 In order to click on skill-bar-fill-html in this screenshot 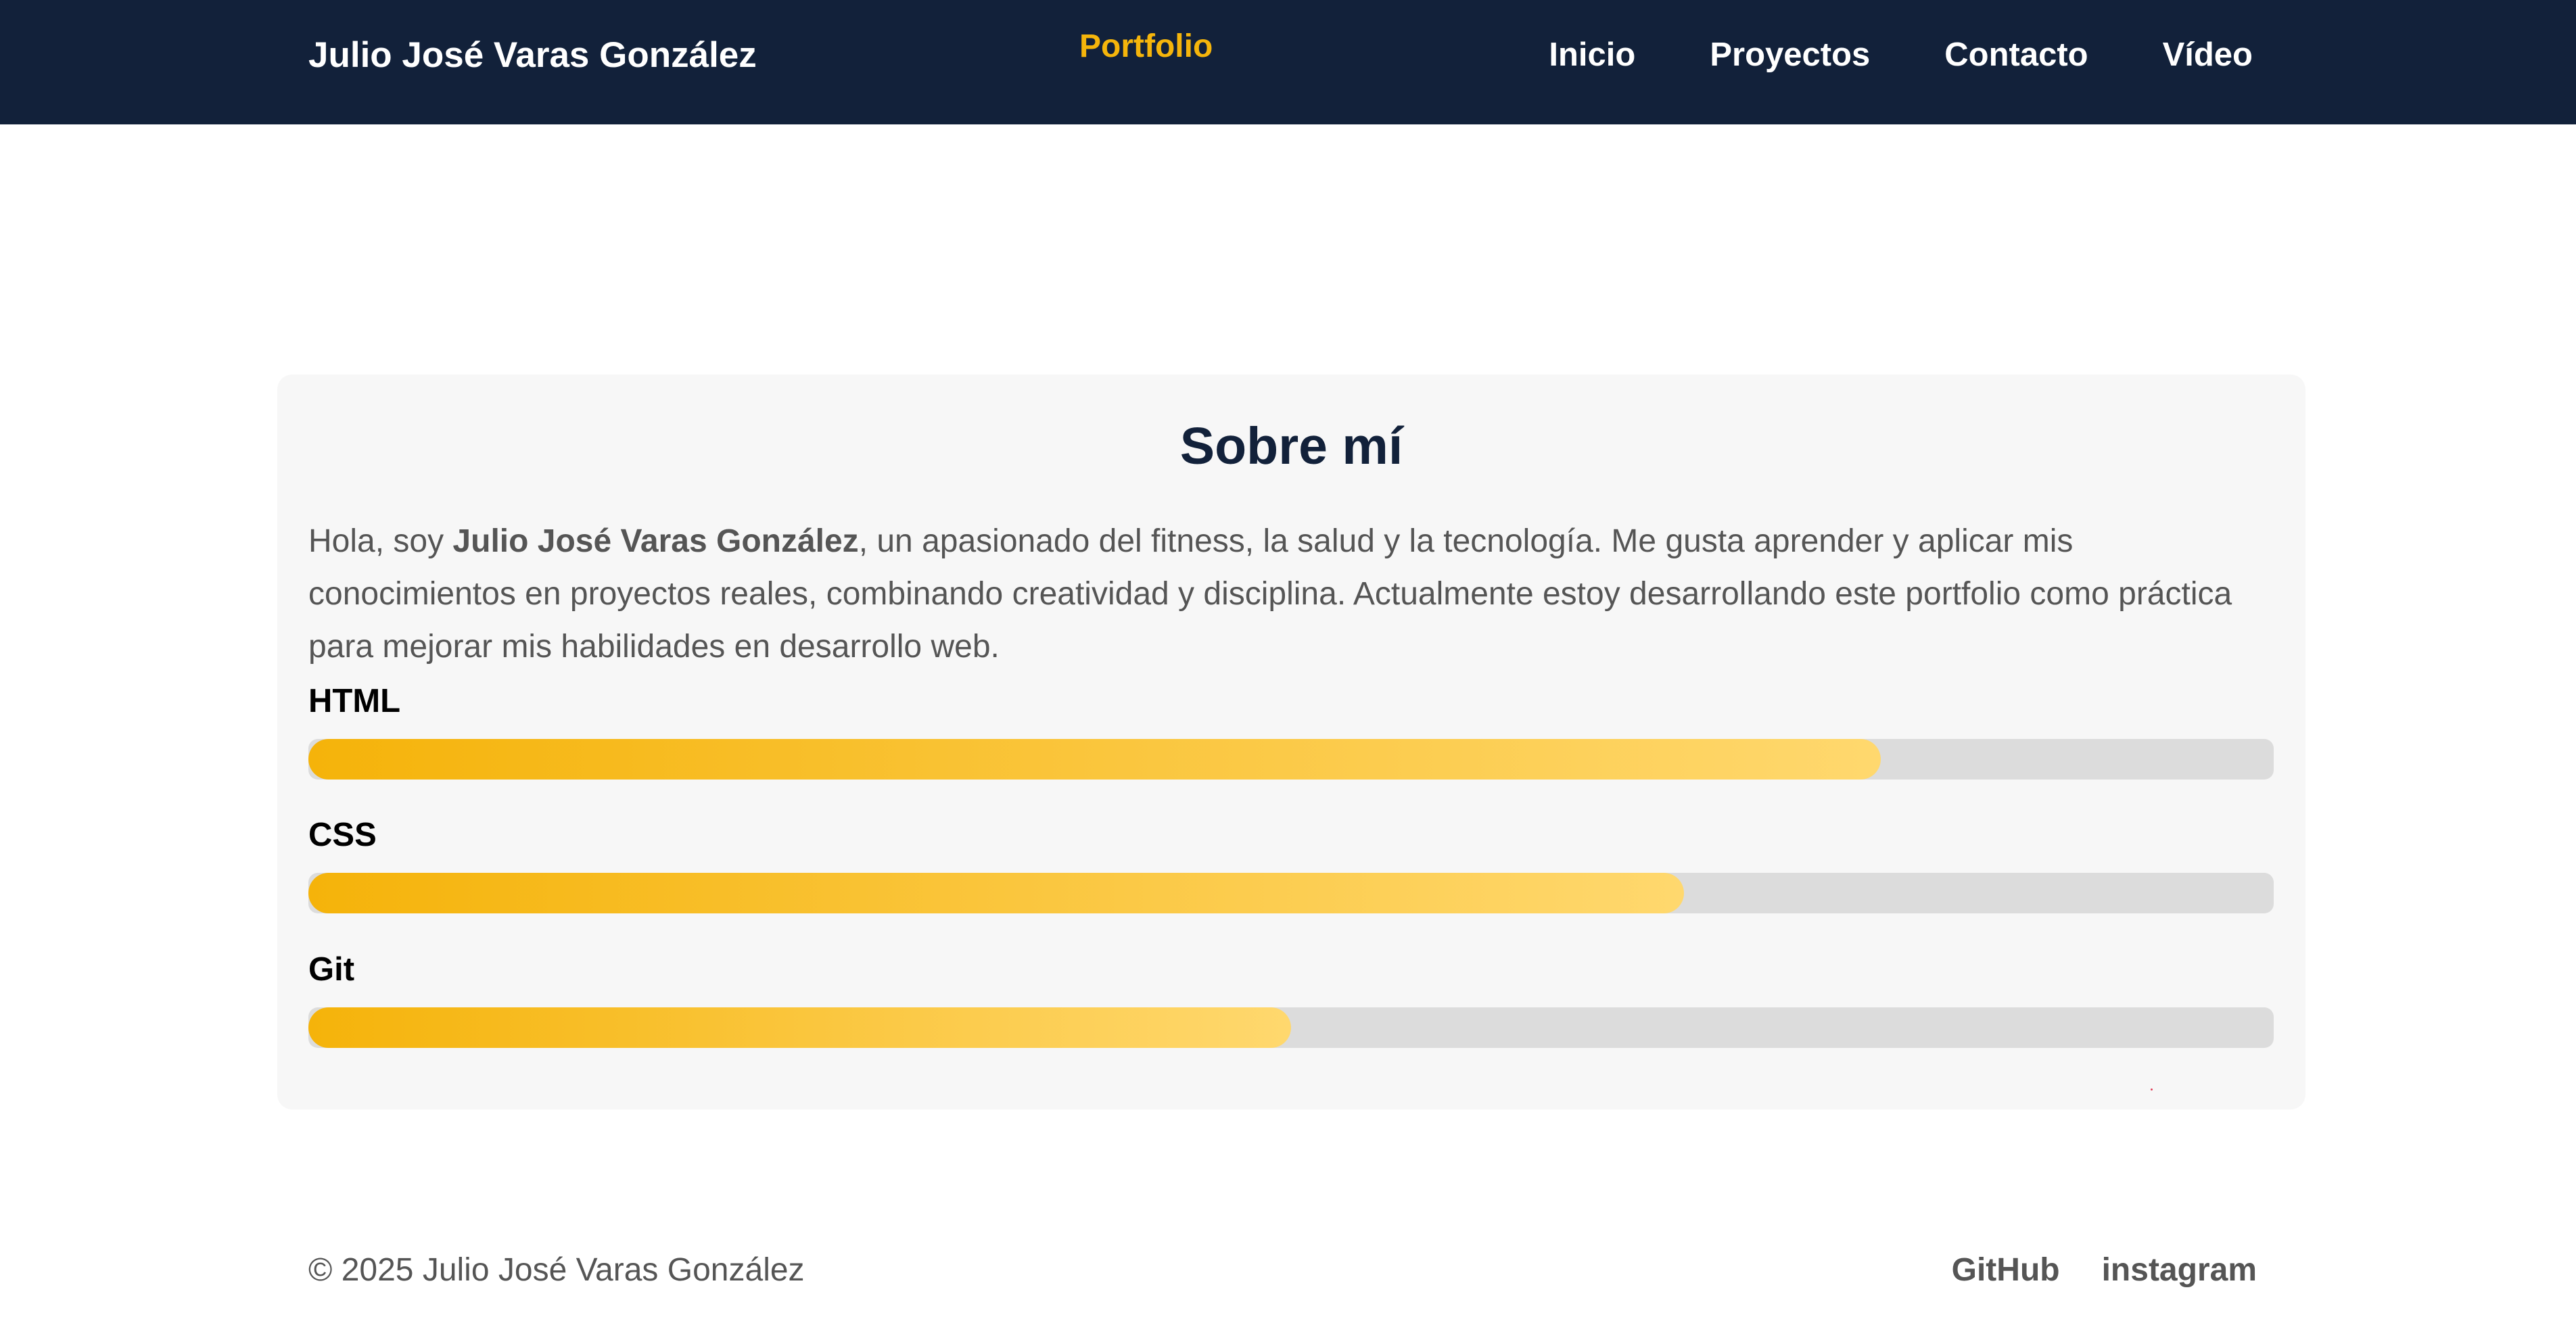, I will do `click(1094, 759)`.